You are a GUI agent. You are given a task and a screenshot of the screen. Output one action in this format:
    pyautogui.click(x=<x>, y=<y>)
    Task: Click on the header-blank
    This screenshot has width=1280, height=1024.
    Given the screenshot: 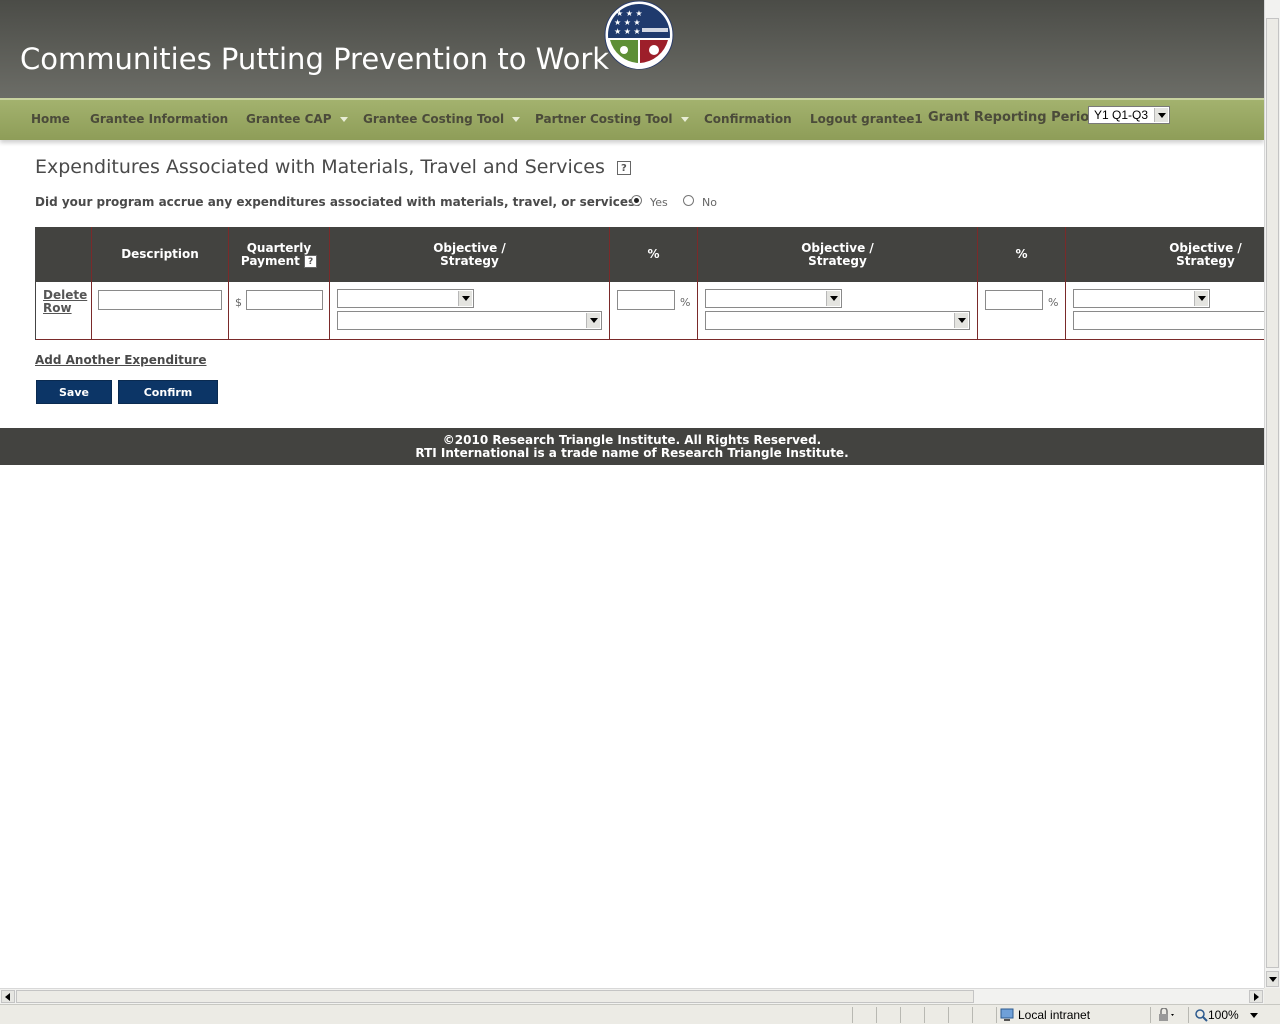 What is the action you would take?
    pyautogui.click(x=64, y=254)
    